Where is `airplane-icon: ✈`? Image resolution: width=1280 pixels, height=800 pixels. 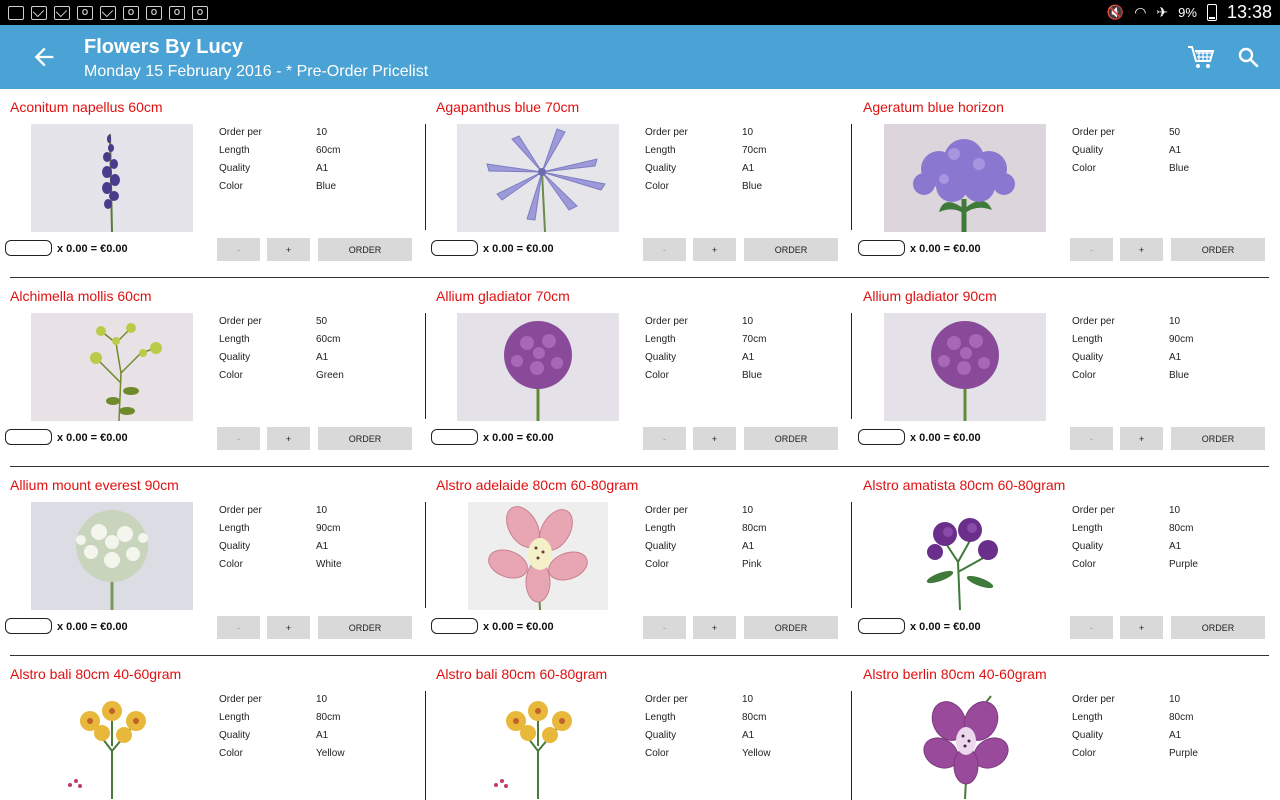
airplane-icon: ✈ is located at coordinates (1162, 12).